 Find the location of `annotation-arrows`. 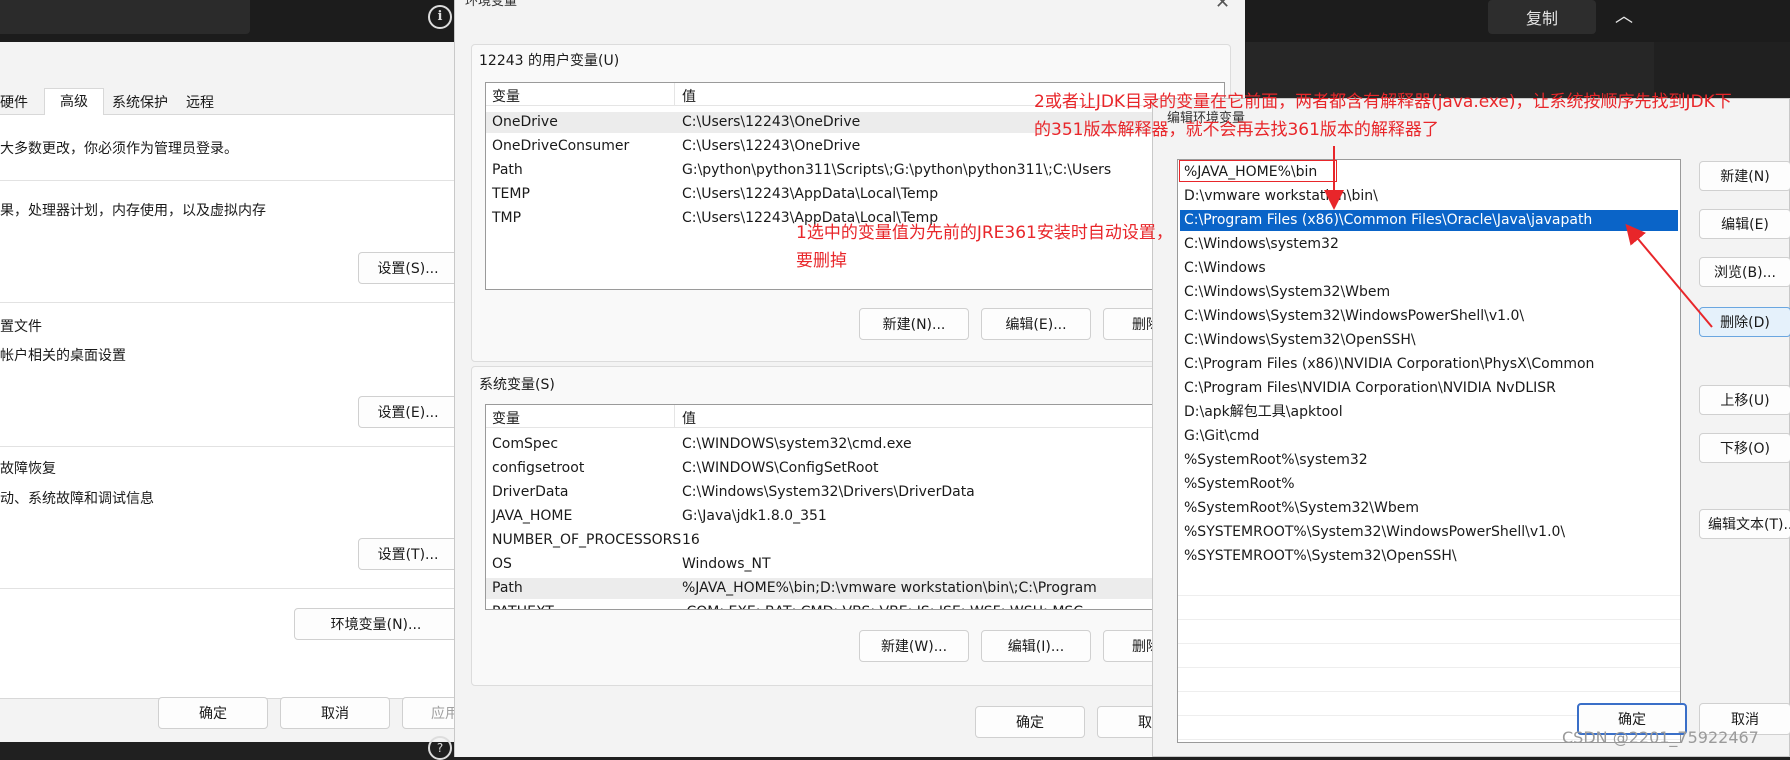

annotation-arrows is located at coordinates (1518, 237).